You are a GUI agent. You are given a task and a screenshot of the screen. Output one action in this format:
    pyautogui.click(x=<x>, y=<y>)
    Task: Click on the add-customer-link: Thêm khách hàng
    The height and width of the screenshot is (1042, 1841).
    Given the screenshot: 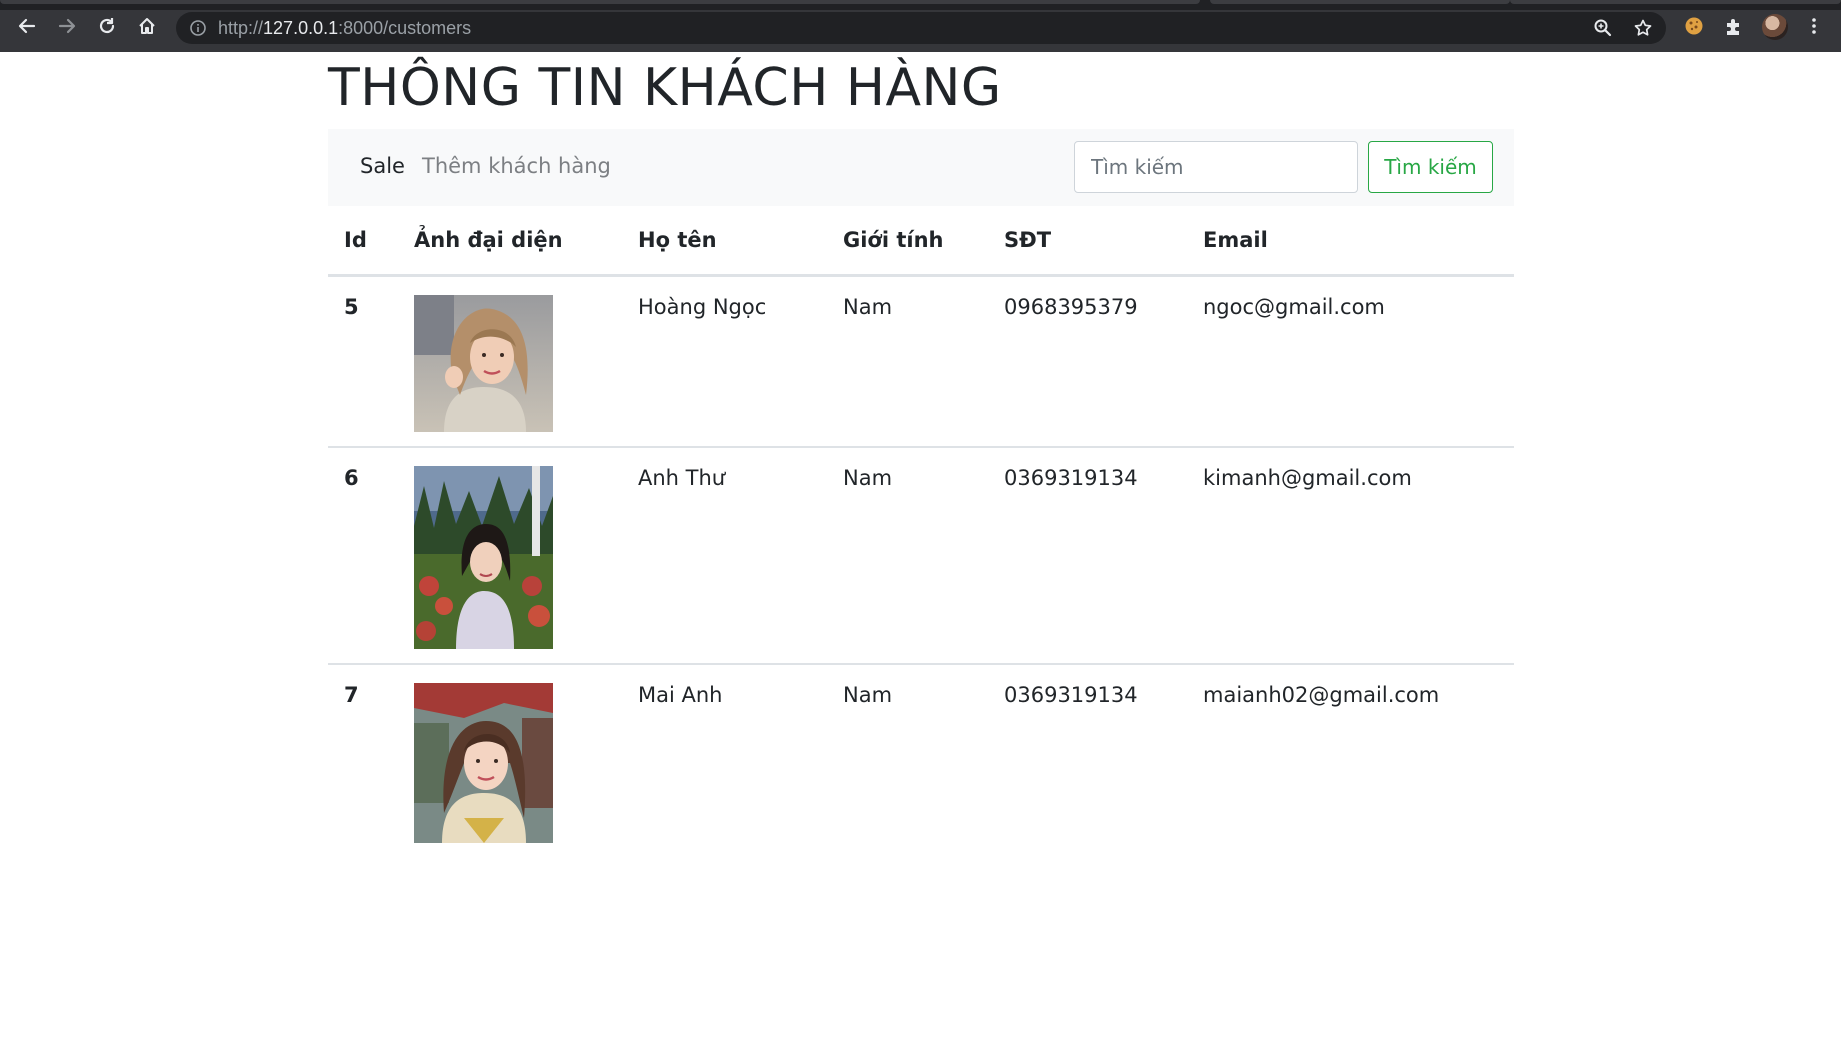 What is the action you would take?
    pyautogui.click(x=516, y=166)
    